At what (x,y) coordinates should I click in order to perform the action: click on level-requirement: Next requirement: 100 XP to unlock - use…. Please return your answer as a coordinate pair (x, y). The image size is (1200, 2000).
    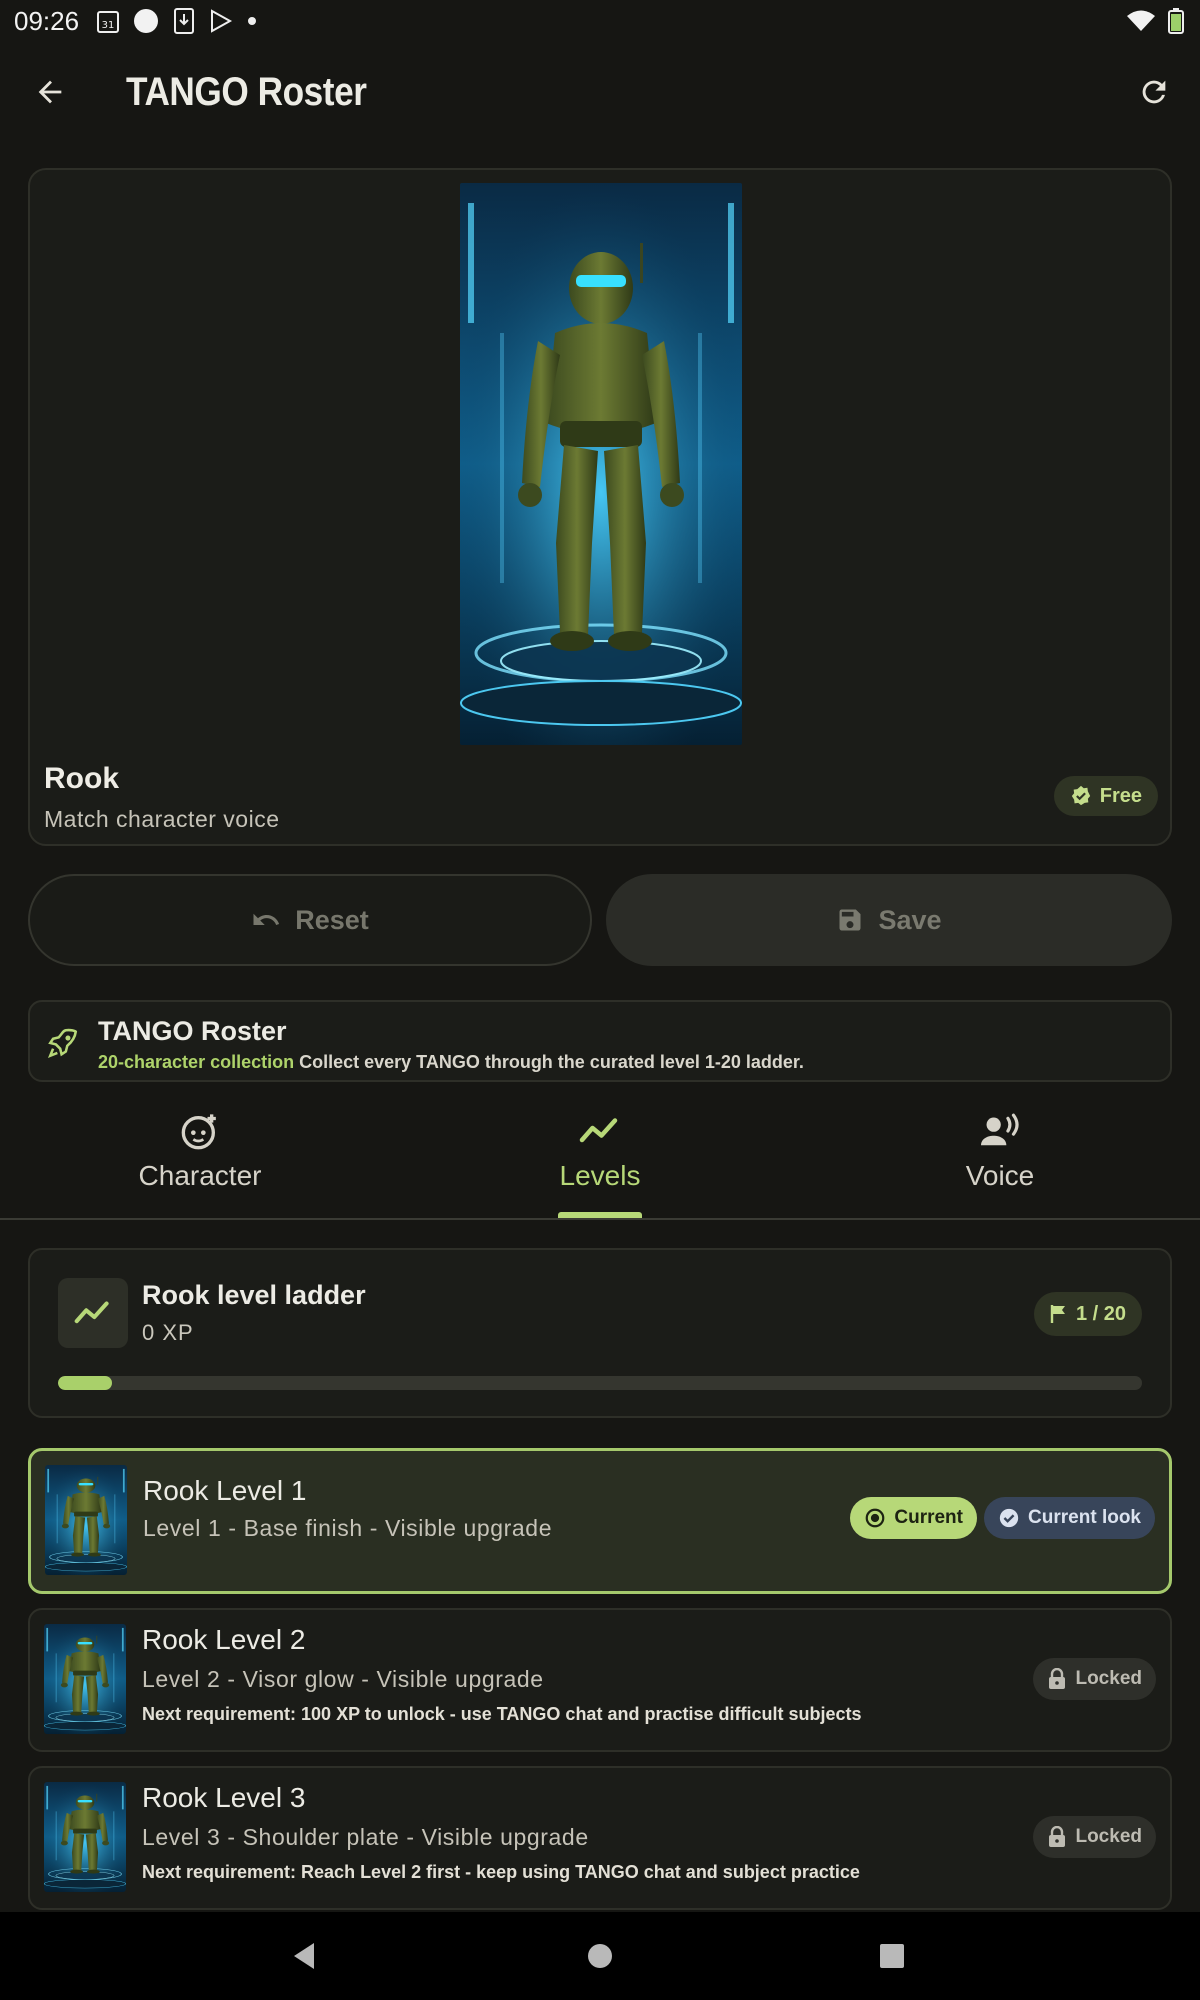
    Looking at the image, I should click on (502, 1714).